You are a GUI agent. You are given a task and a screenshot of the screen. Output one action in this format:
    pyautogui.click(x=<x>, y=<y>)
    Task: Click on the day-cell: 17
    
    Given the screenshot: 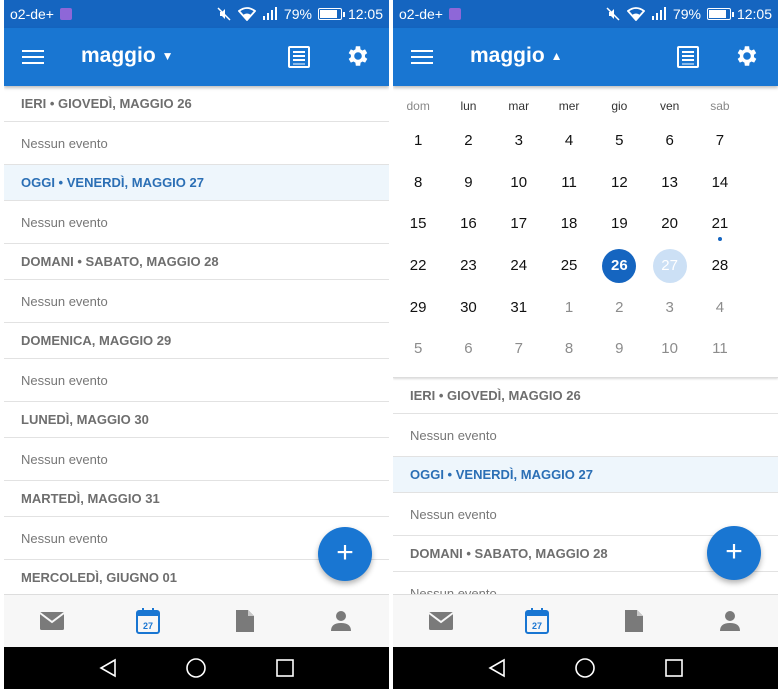 What is the action you would take?
    pyautogui.click(x=519, y=224)
    